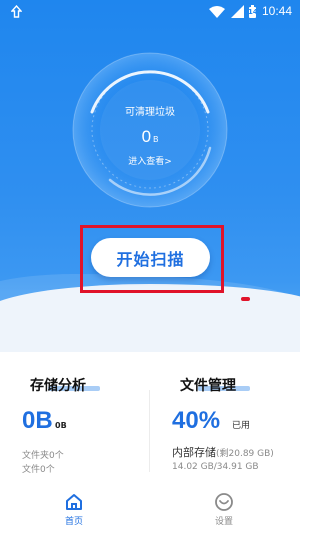  What do you see at coordinates (150, 112) in the screenshot?
I see `cleaner-title: 可清理垃圾` at bounding box center [150, 112].